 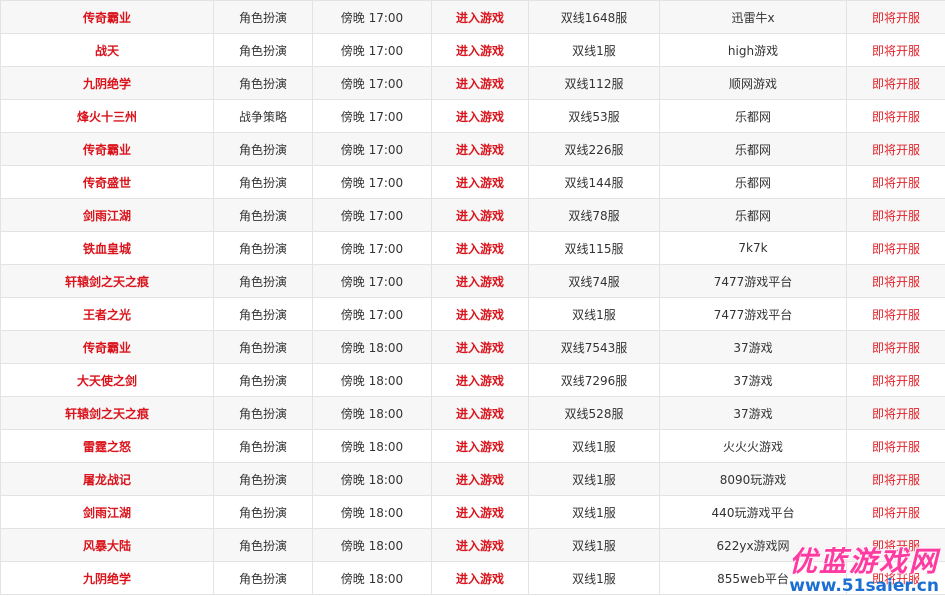 I want to click on table-row: 雷霆之怒 角色扮演 傍晚 18:00 进入游戏 双线1服 火火火游戏 即将开服, so click(x=472, y=446).